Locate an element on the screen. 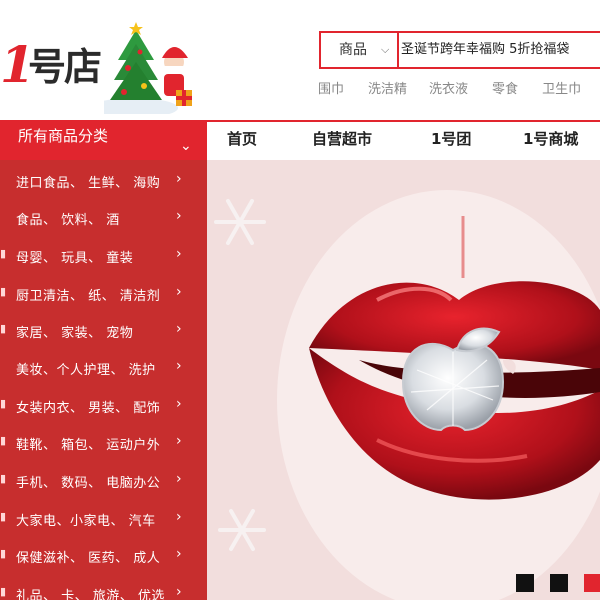  category-item: 进口食品、 生鲜、 海购 › is located at coordinates (103, 181).